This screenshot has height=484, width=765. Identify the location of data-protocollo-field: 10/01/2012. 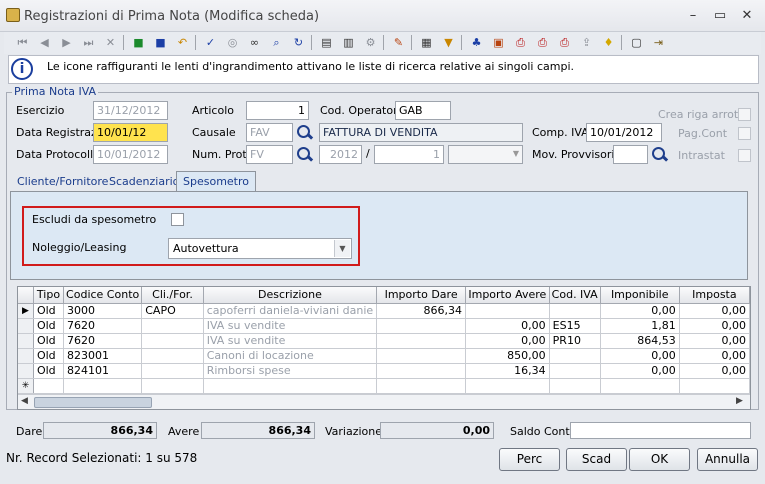
(130, 154).